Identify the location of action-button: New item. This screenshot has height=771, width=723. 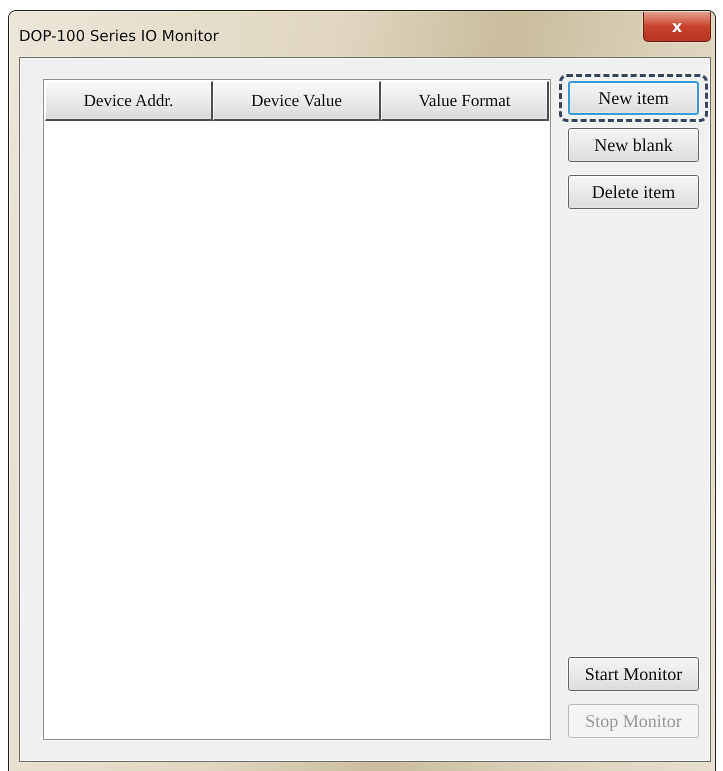
(633, 98).